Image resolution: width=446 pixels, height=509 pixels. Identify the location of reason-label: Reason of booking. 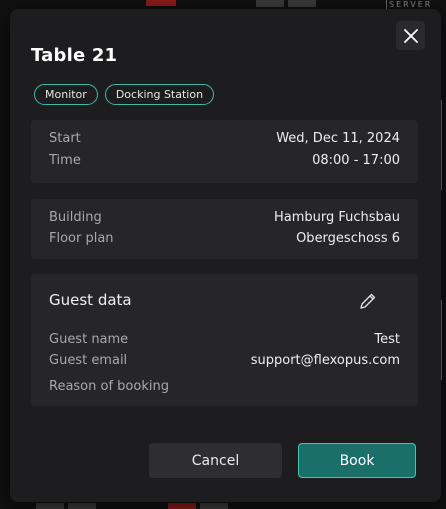
(109, 386).